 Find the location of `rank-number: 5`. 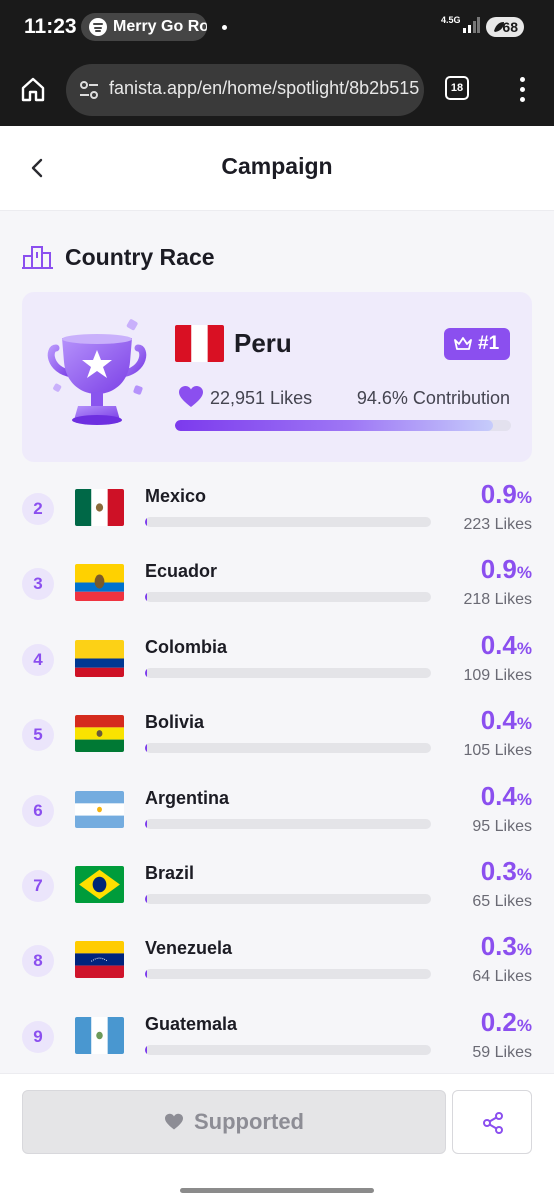

rank-number: 5 is located at coordinates (38, 735).